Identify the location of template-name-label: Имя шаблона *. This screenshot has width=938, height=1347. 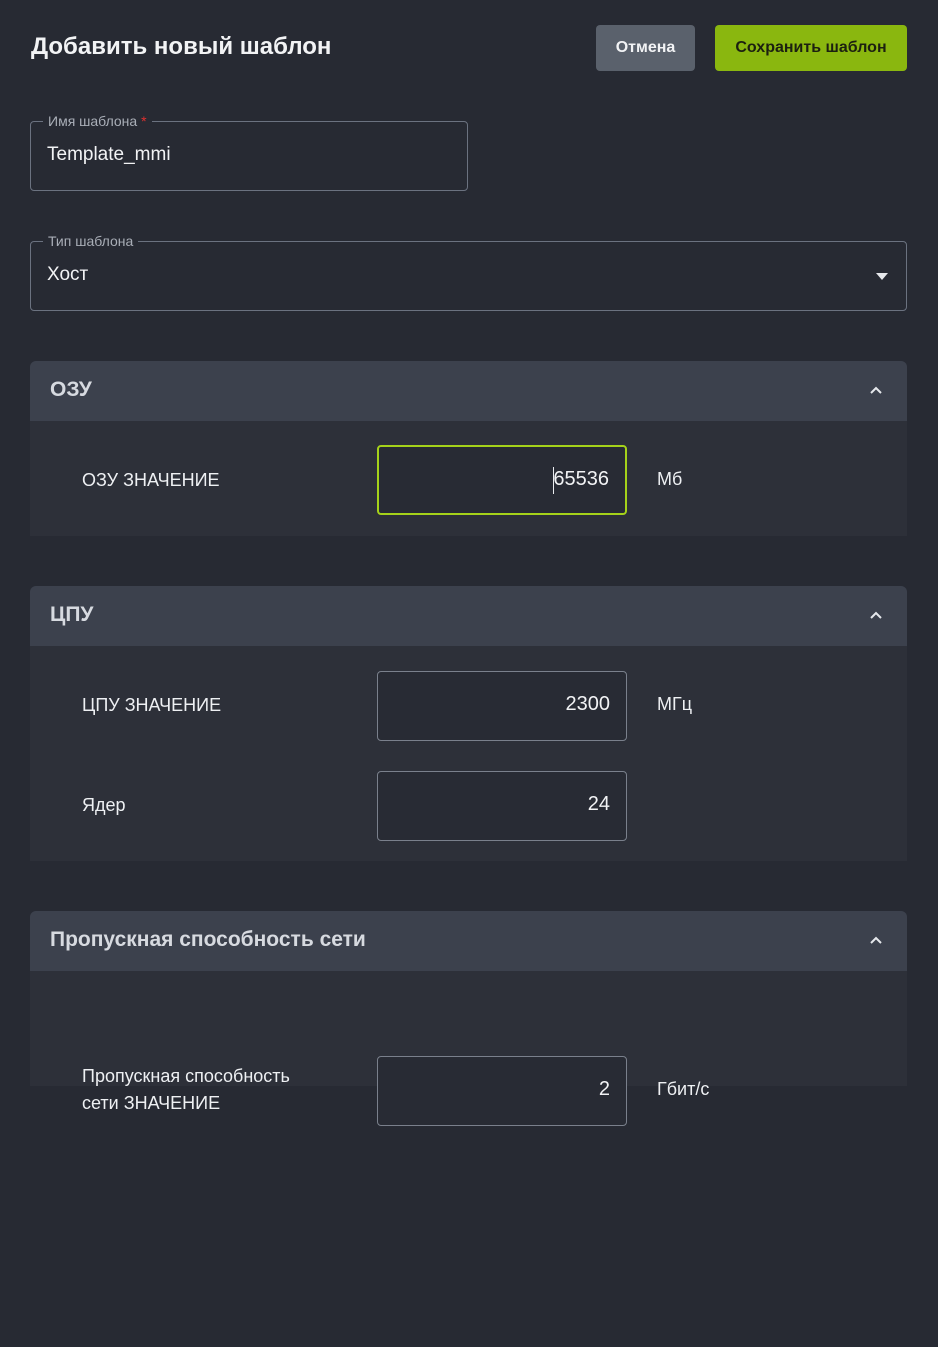
(97, 121).